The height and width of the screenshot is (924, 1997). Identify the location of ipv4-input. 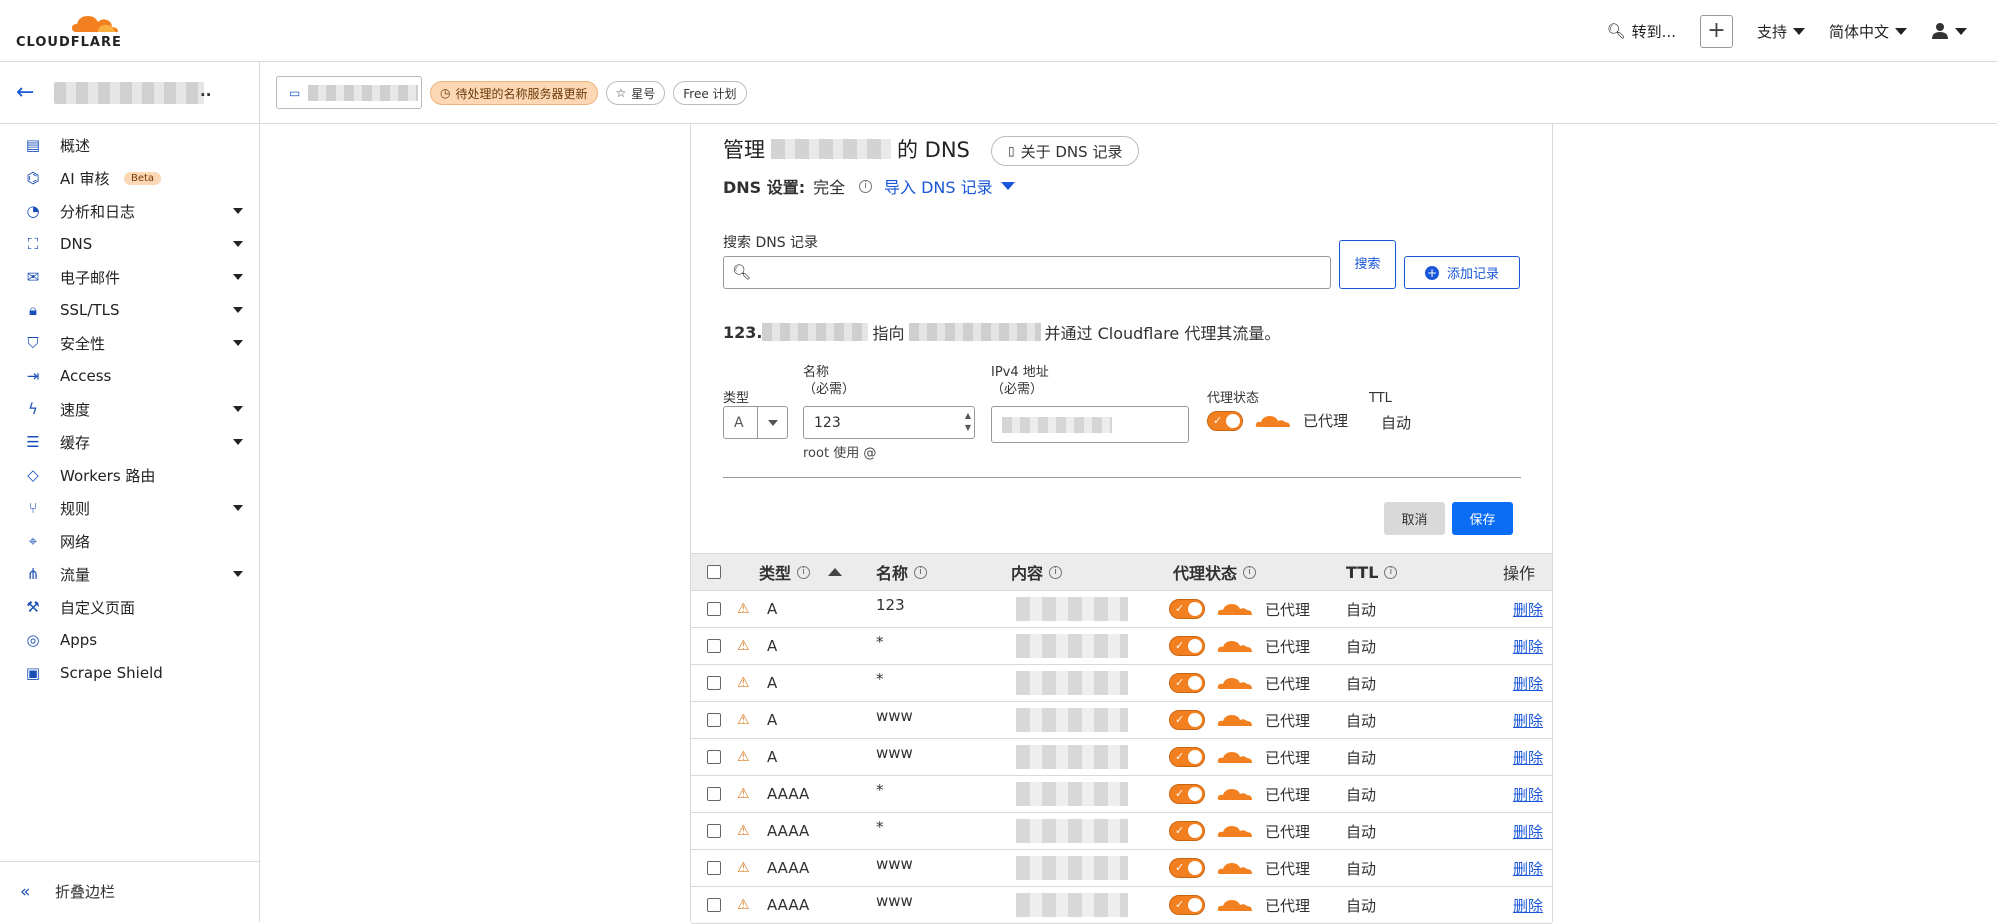
(1090, 424).